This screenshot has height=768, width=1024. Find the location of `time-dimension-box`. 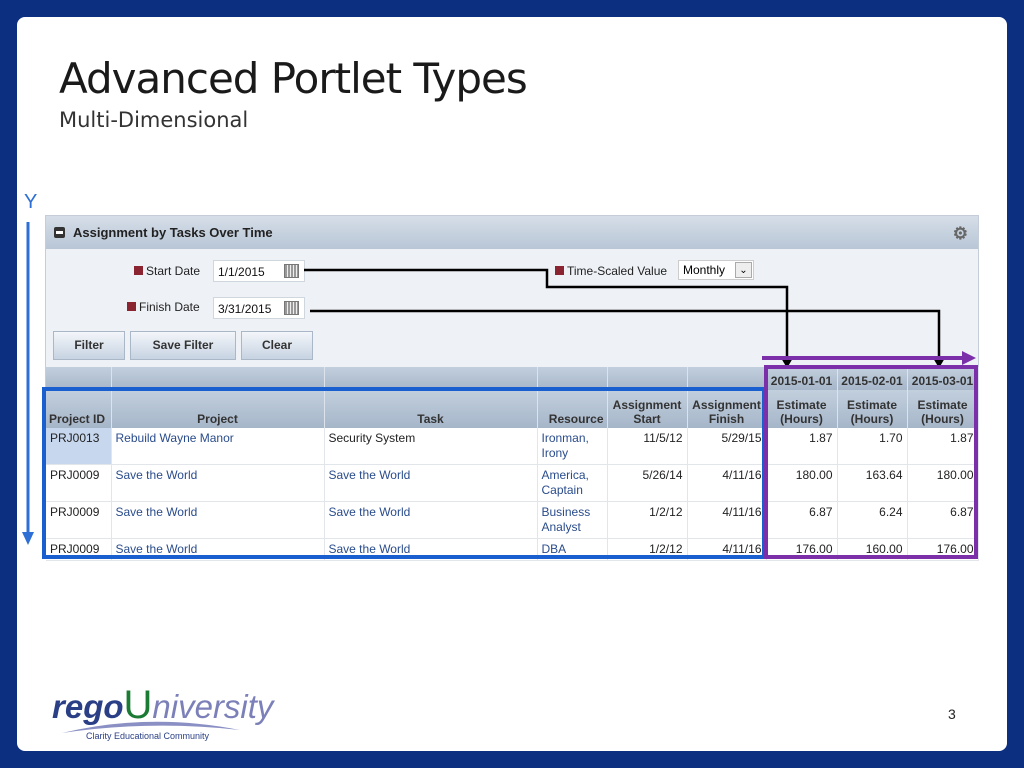

time-dimension-box is located at coordinates (871, 462).